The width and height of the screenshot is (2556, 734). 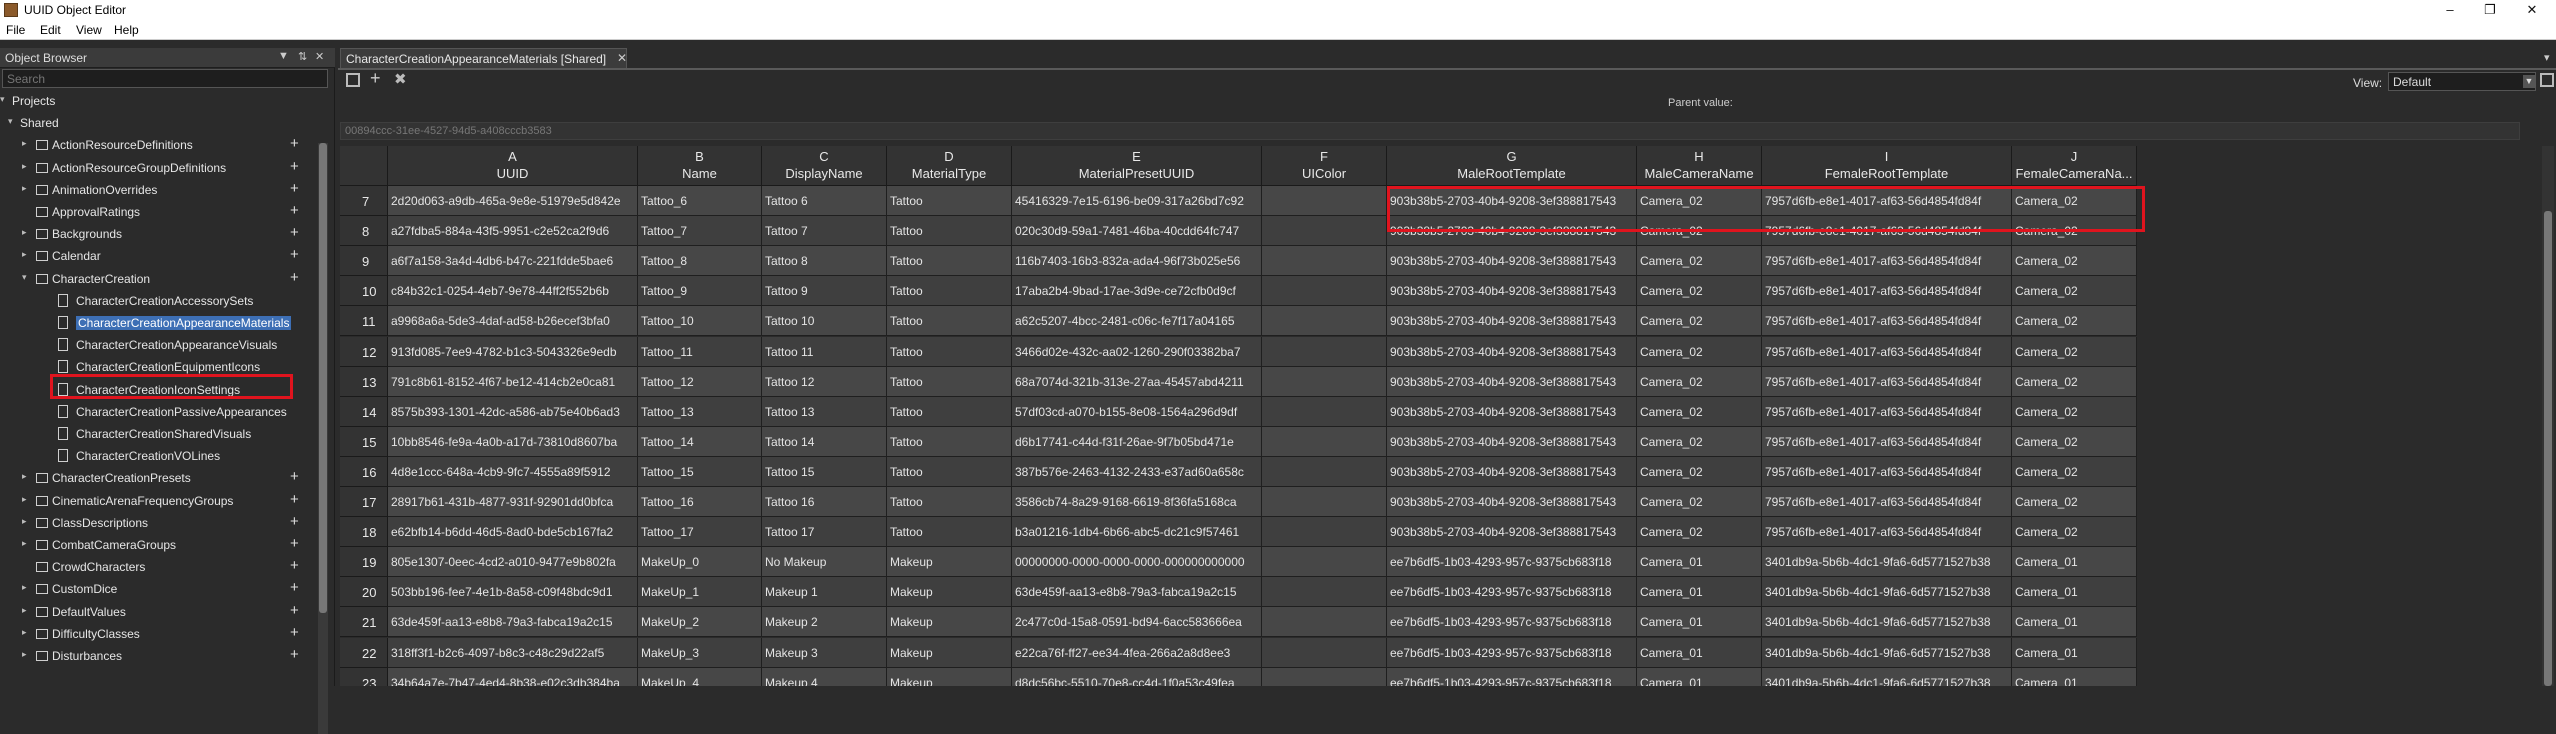 I want to click on dropdown-icon: ▼, so click(x=283, y=56).